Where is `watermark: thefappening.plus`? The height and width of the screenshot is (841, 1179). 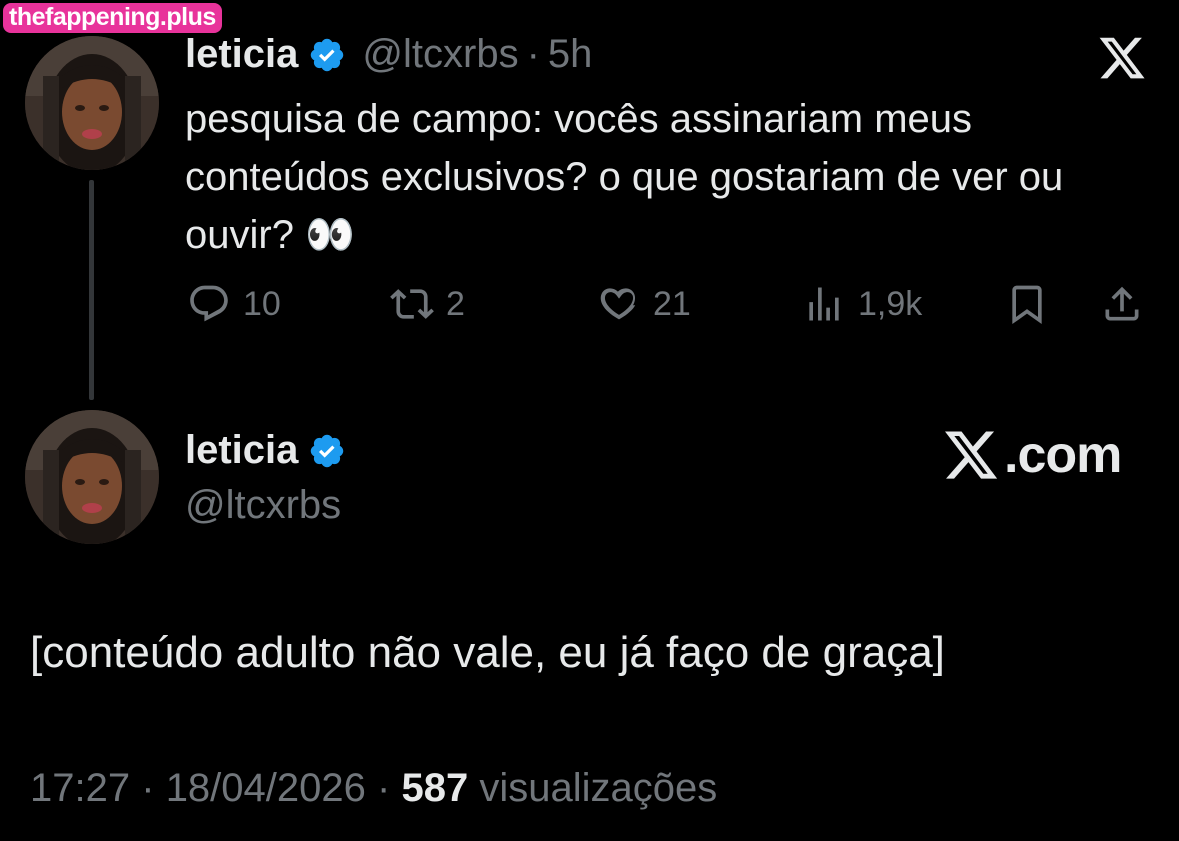 watermark: thefappening.plus is located at coordinates (112, 18).